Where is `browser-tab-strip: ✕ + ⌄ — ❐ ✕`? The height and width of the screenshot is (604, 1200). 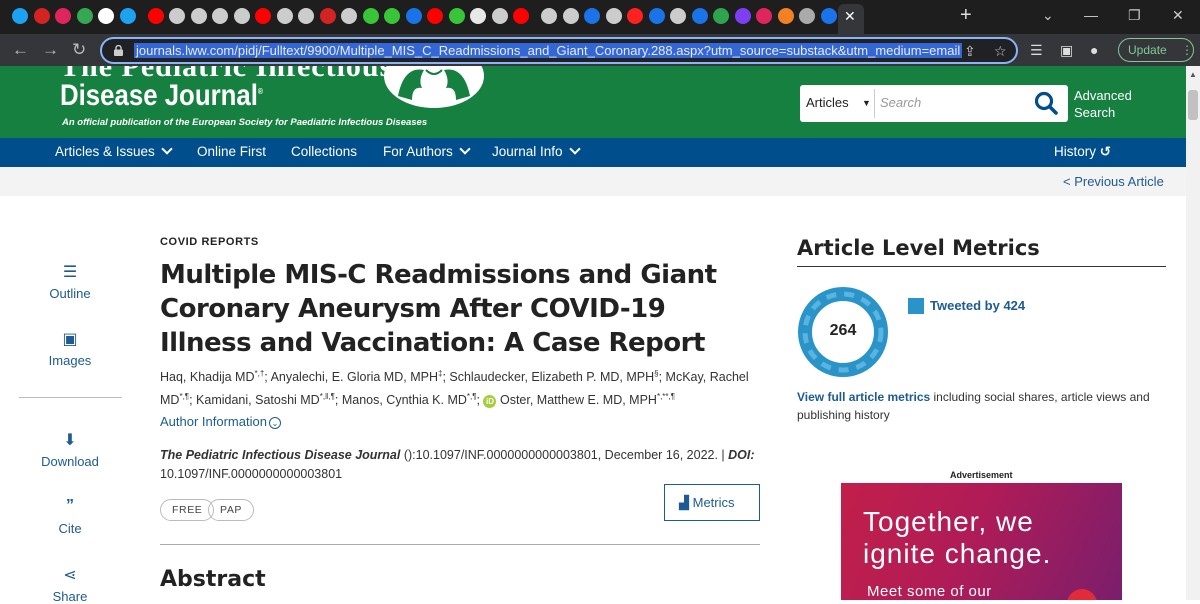 browser-tab-strip: ✕ + ⌄ — ❐ ✕ is located at coordinates (600, 17).